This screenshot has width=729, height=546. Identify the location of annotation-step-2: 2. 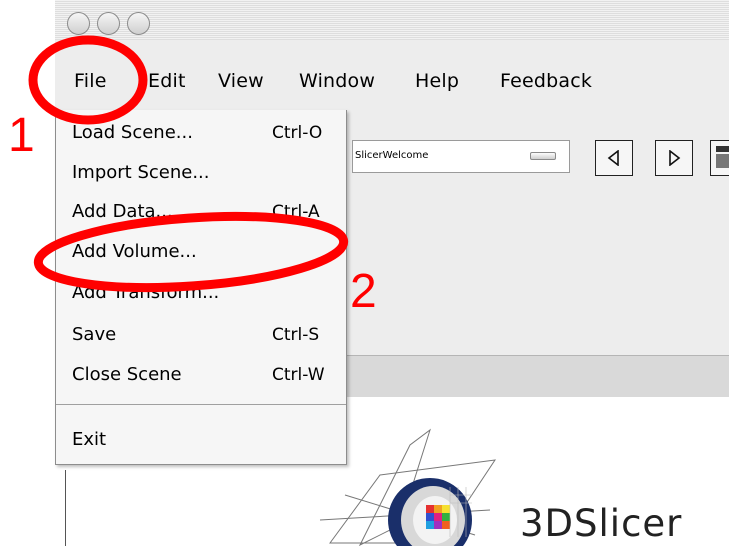
(363, 291).